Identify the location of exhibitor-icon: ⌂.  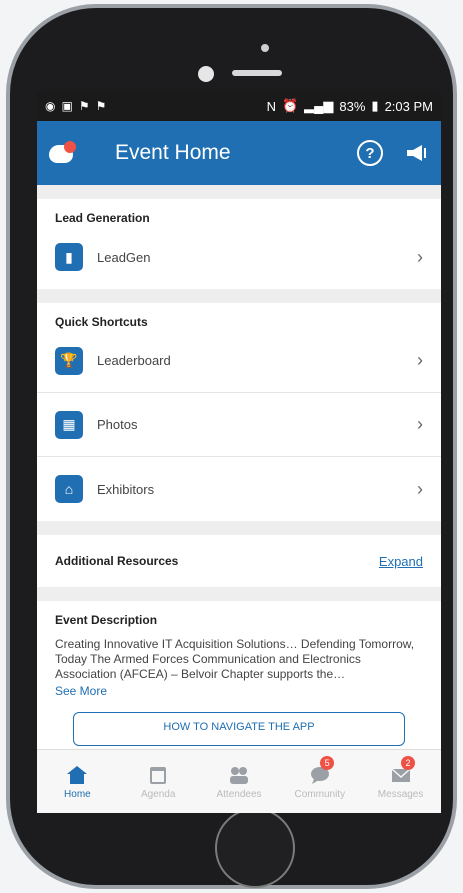
(69, 489).